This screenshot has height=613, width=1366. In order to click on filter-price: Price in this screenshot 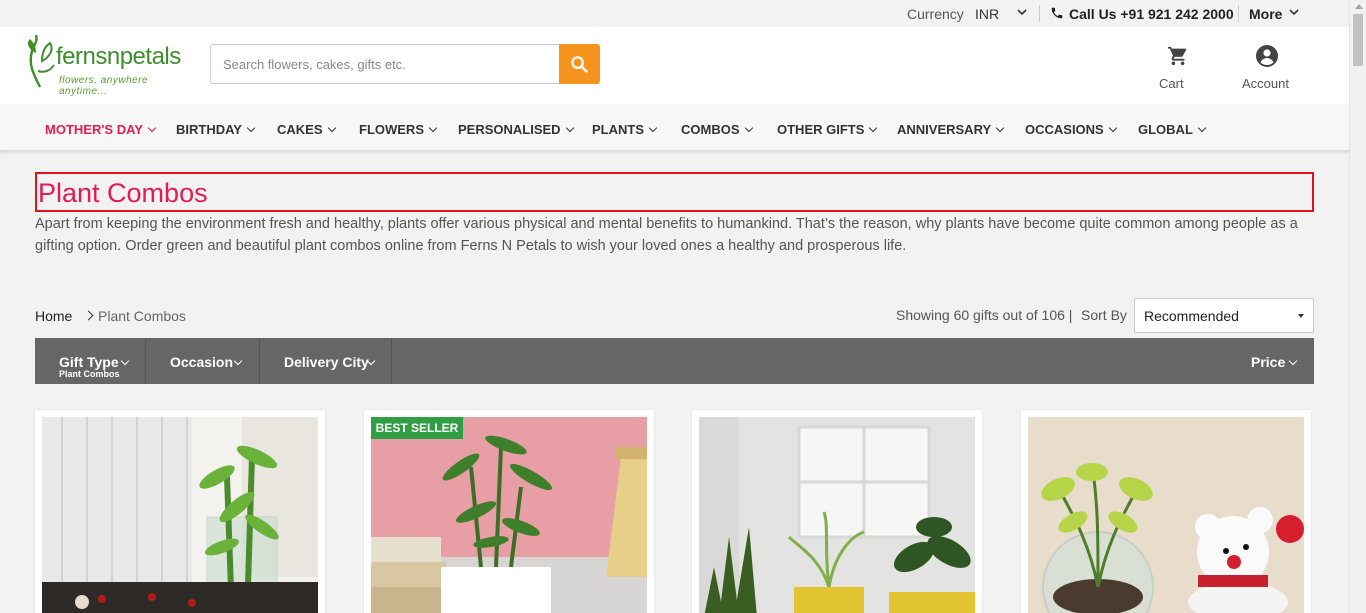, I will do `click(1268, 362)`.